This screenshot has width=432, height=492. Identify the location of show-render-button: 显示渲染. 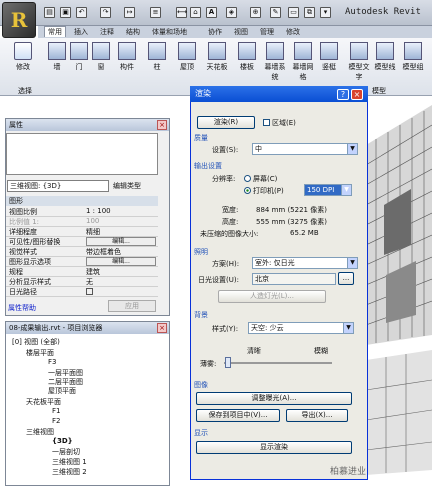
(274, 447).